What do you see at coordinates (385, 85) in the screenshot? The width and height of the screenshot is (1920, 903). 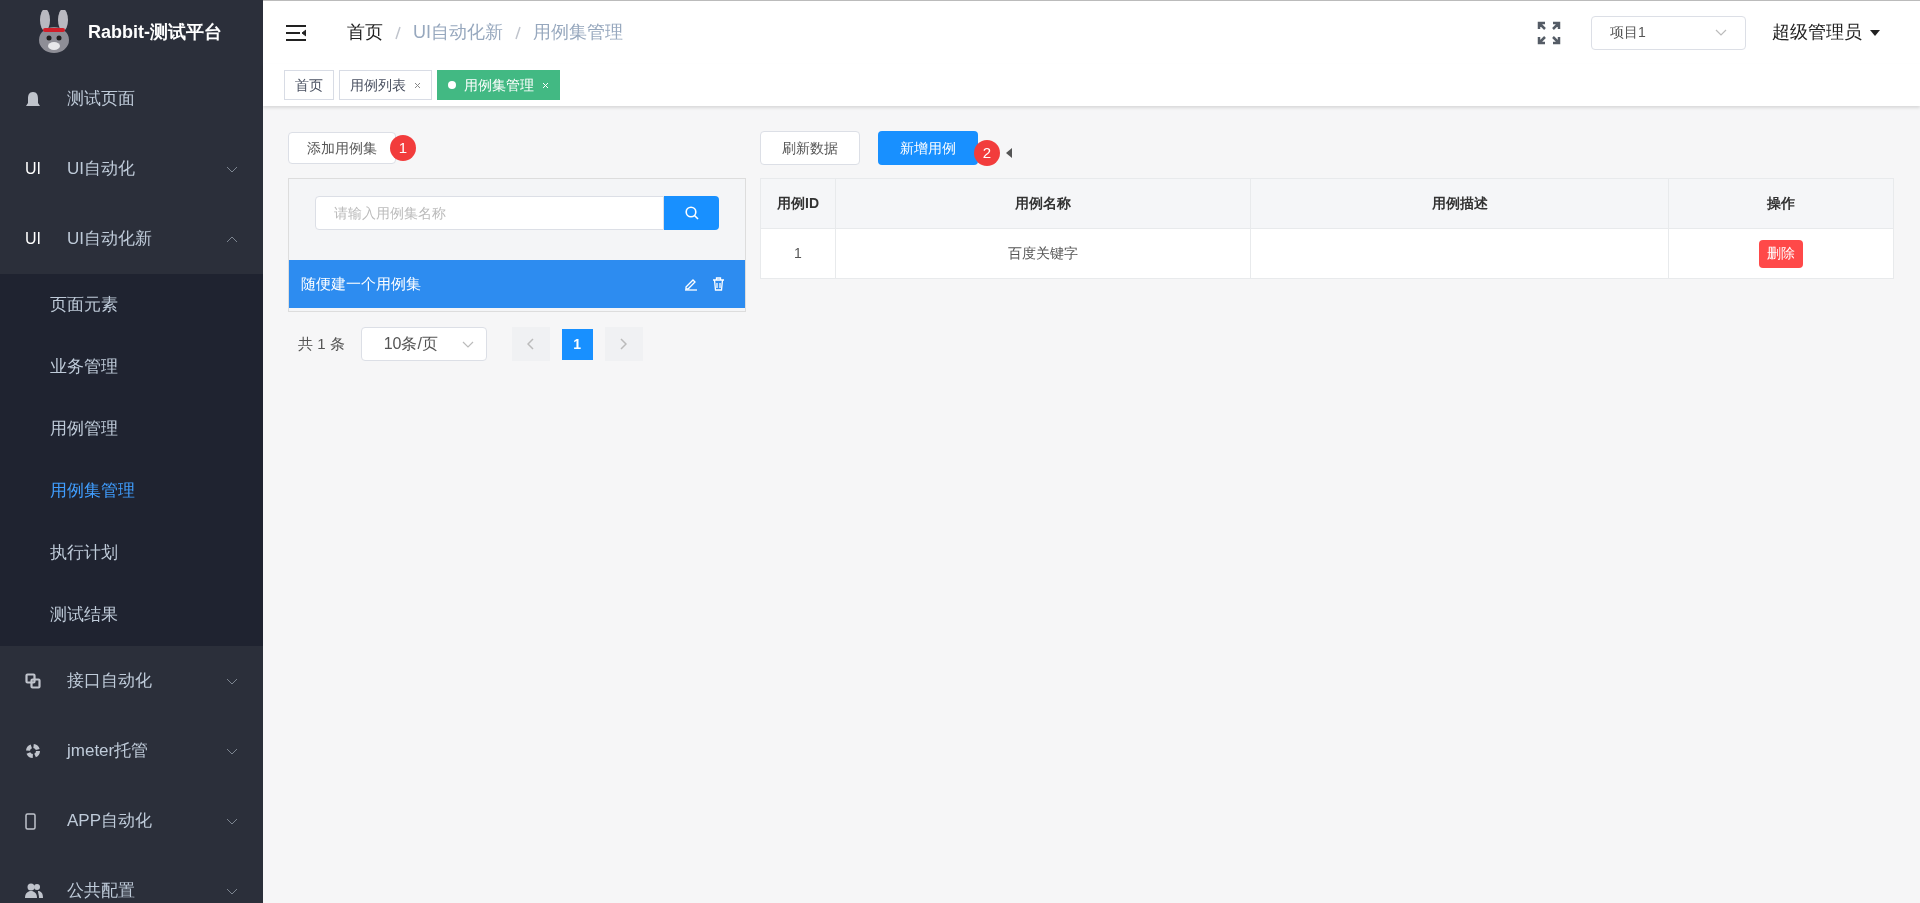 I see `tab: 用例列表` at bounding box center [385, 85].